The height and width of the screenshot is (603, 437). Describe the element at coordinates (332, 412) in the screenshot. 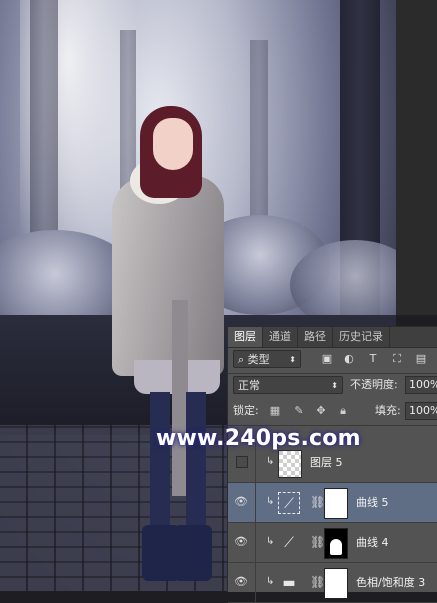

I see `lock-row: 锁定: ▦ ✎ ✥ 🔒︎ 填充: 100%` at that location.